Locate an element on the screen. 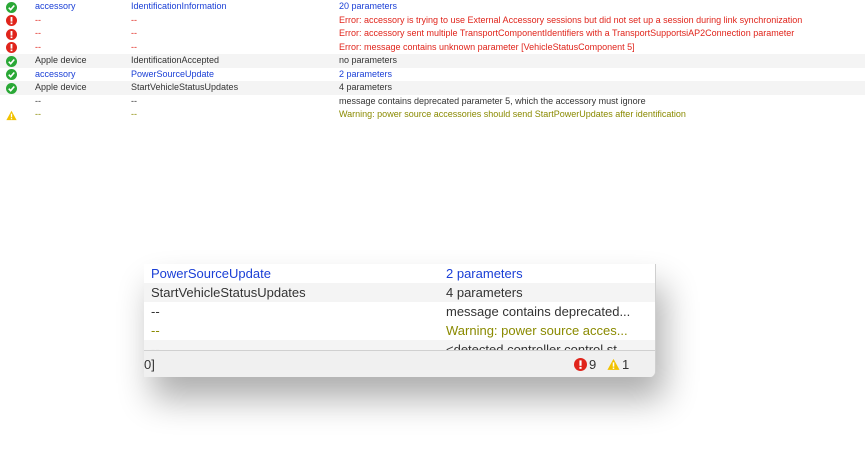 The image size is (865, 472). log-message: IdentificationAccepted is located at coordinates (175, 60).